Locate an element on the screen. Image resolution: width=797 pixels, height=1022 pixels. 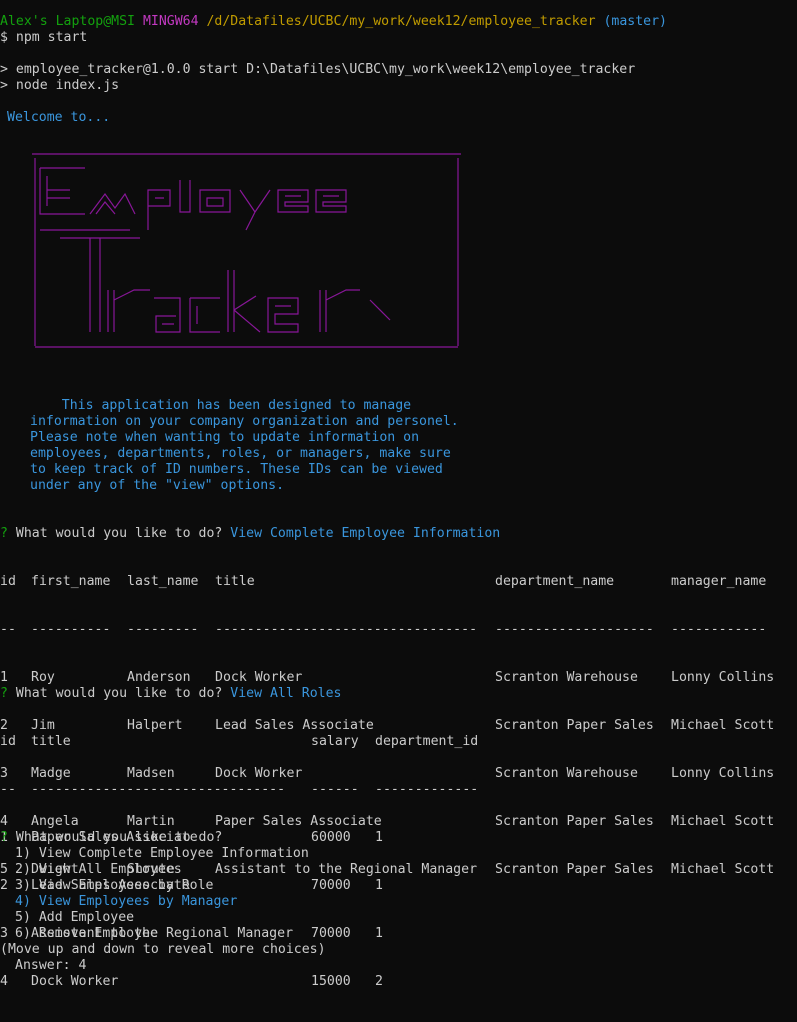
header-manager-name: manager_name is located at coordinates (719, 581).